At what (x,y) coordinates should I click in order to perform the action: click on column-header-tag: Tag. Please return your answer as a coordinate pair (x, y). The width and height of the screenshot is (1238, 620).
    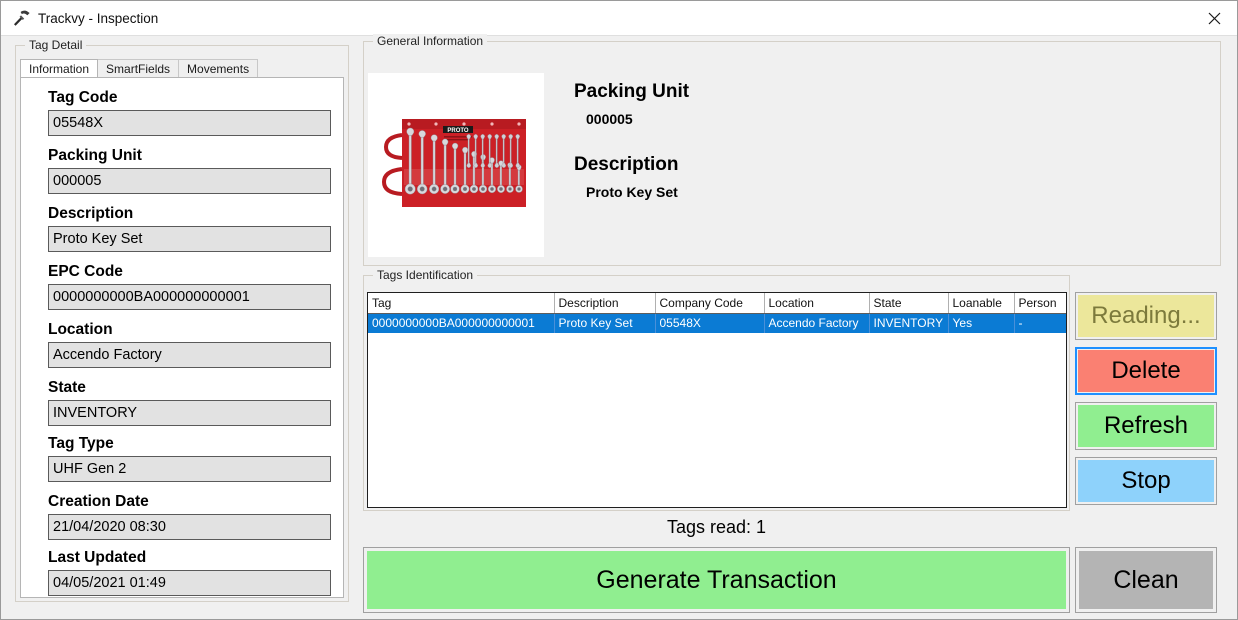
    Looking at the image, I should click on (461, 303).